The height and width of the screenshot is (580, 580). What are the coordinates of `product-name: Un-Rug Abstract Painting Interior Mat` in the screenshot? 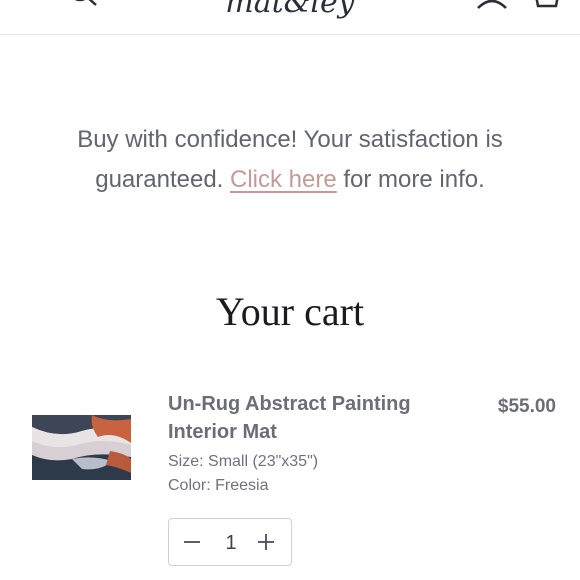 It's located at (318, 418).